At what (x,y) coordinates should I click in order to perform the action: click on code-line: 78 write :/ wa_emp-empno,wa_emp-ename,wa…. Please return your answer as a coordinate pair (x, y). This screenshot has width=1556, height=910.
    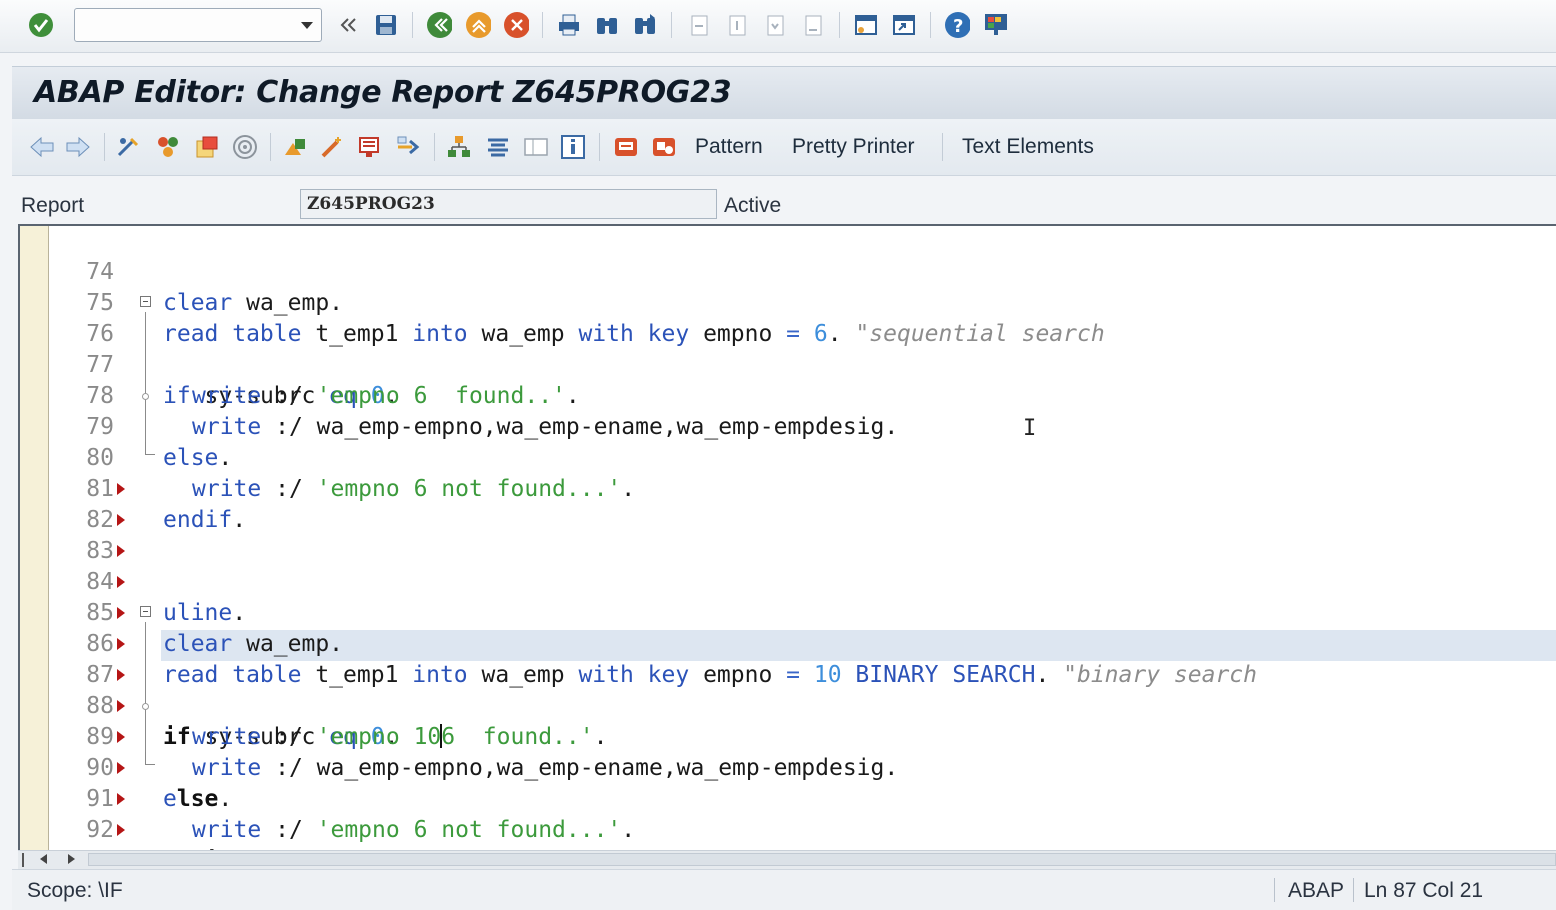
    Looking at the image, I should click on (788, 395).